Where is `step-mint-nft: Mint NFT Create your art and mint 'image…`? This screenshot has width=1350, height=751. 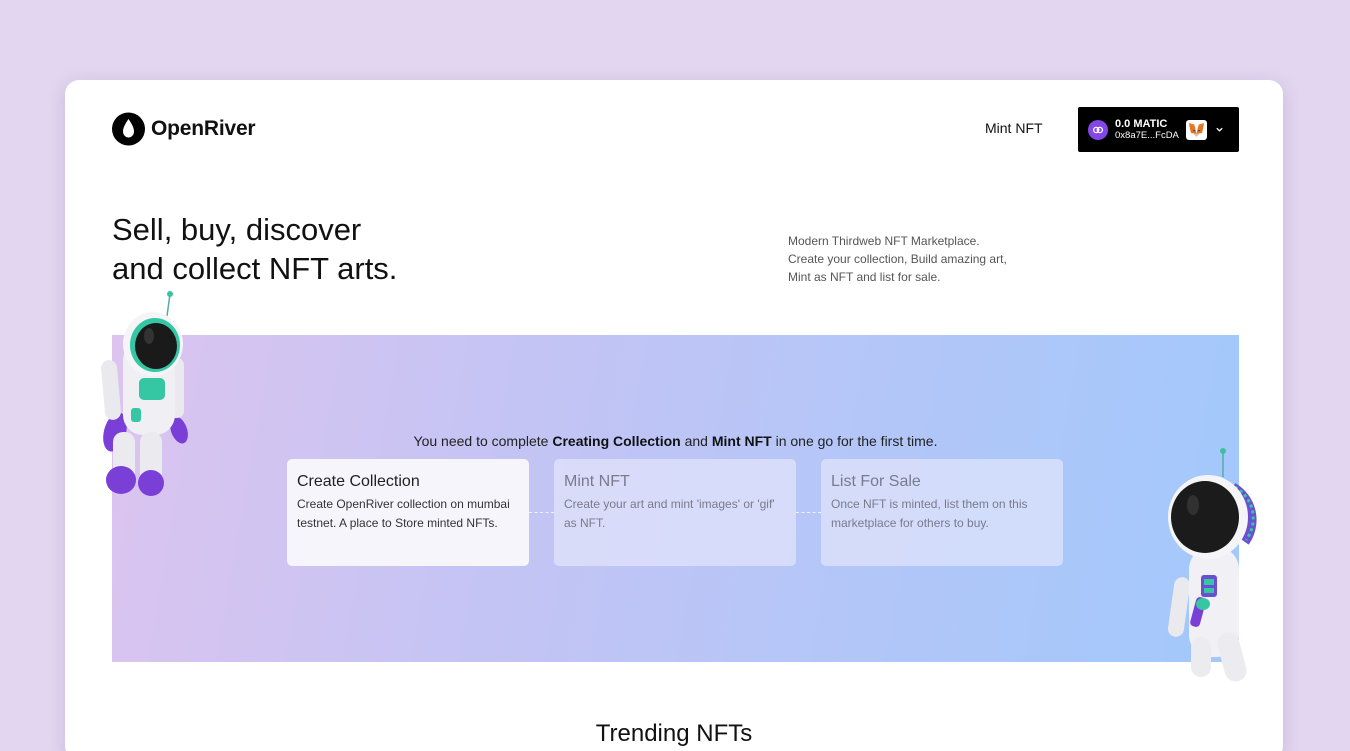 step-mint-nft: Mint NFT Create your art and mint 'image… is located at coordinates (675, 512).